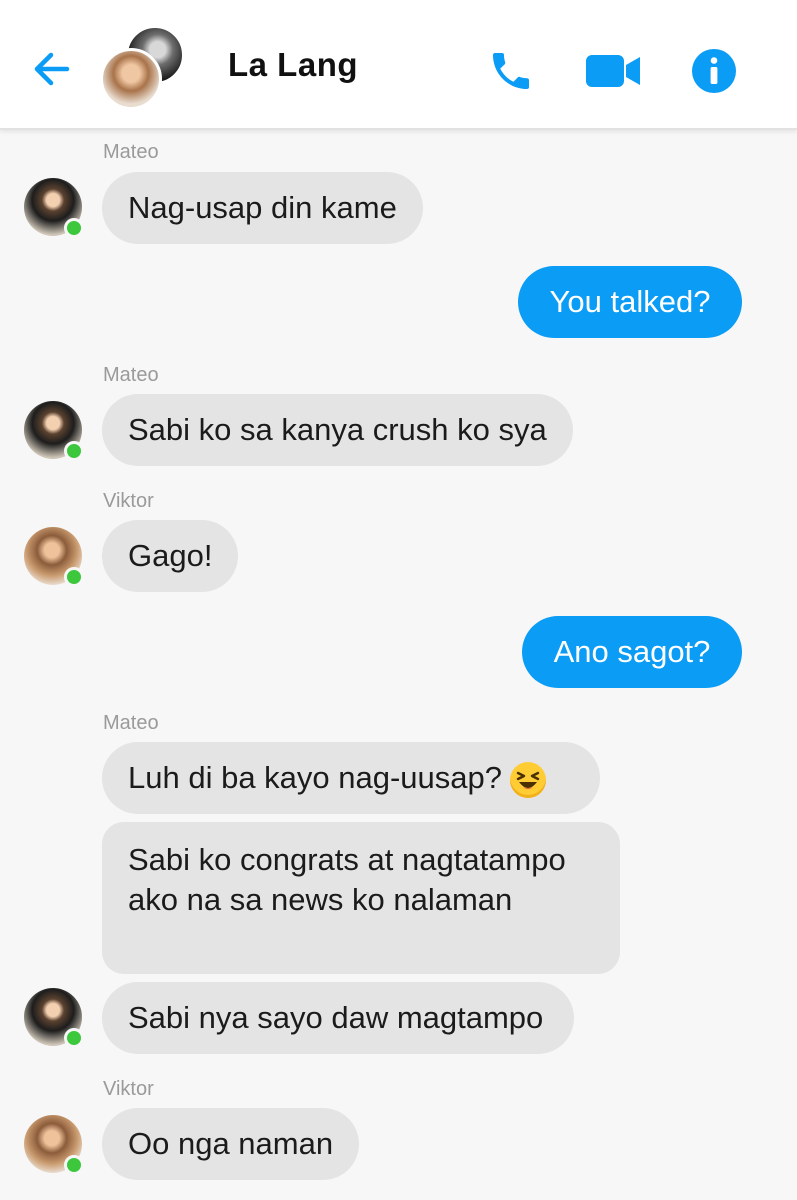 The height and width of the screenshot is (1200, 797). Describe the element at coordinates (528, 779) in the screenshot. I see `grinning-squinting-face-emoji` at that location.